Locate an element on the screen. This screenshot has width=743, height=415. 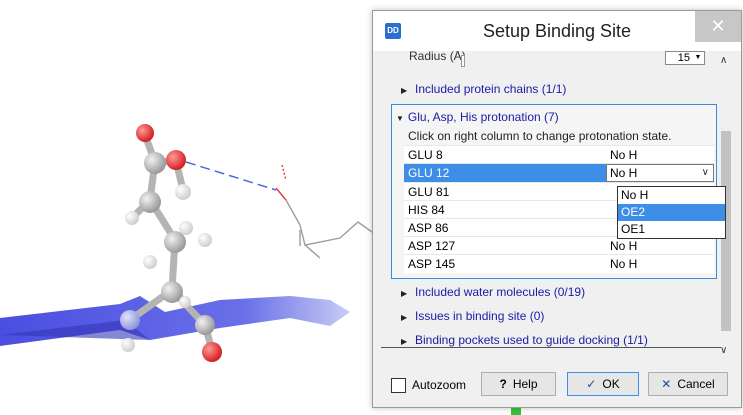
collapse-arrow-icon: ▼ is located at coordinates (400, 118).